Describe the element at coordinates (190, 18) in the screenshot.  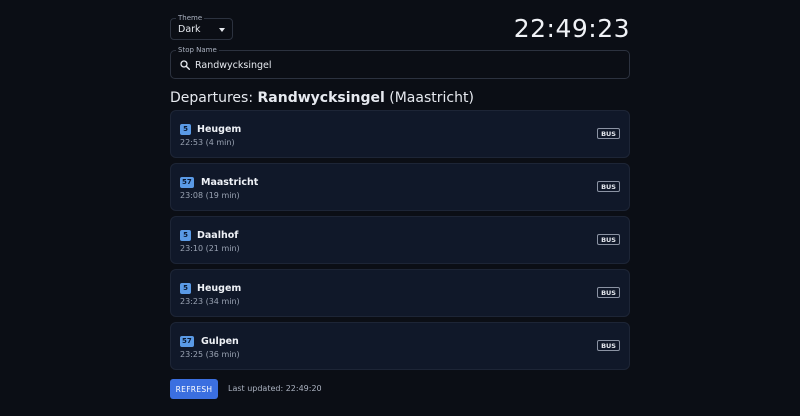
I see `theme-label: Theme` at that location.